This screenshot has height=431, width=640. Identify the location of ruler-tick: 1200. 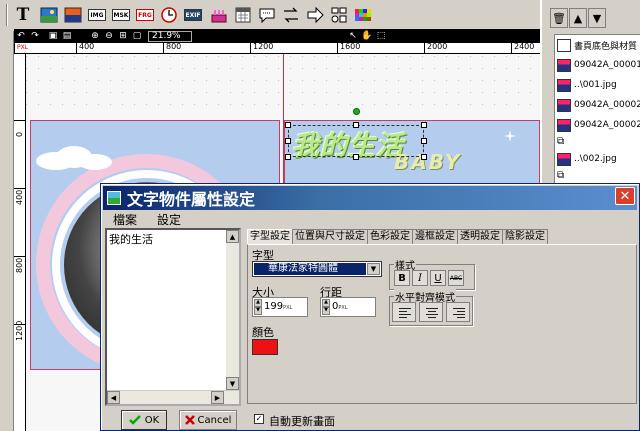
(261, 48).